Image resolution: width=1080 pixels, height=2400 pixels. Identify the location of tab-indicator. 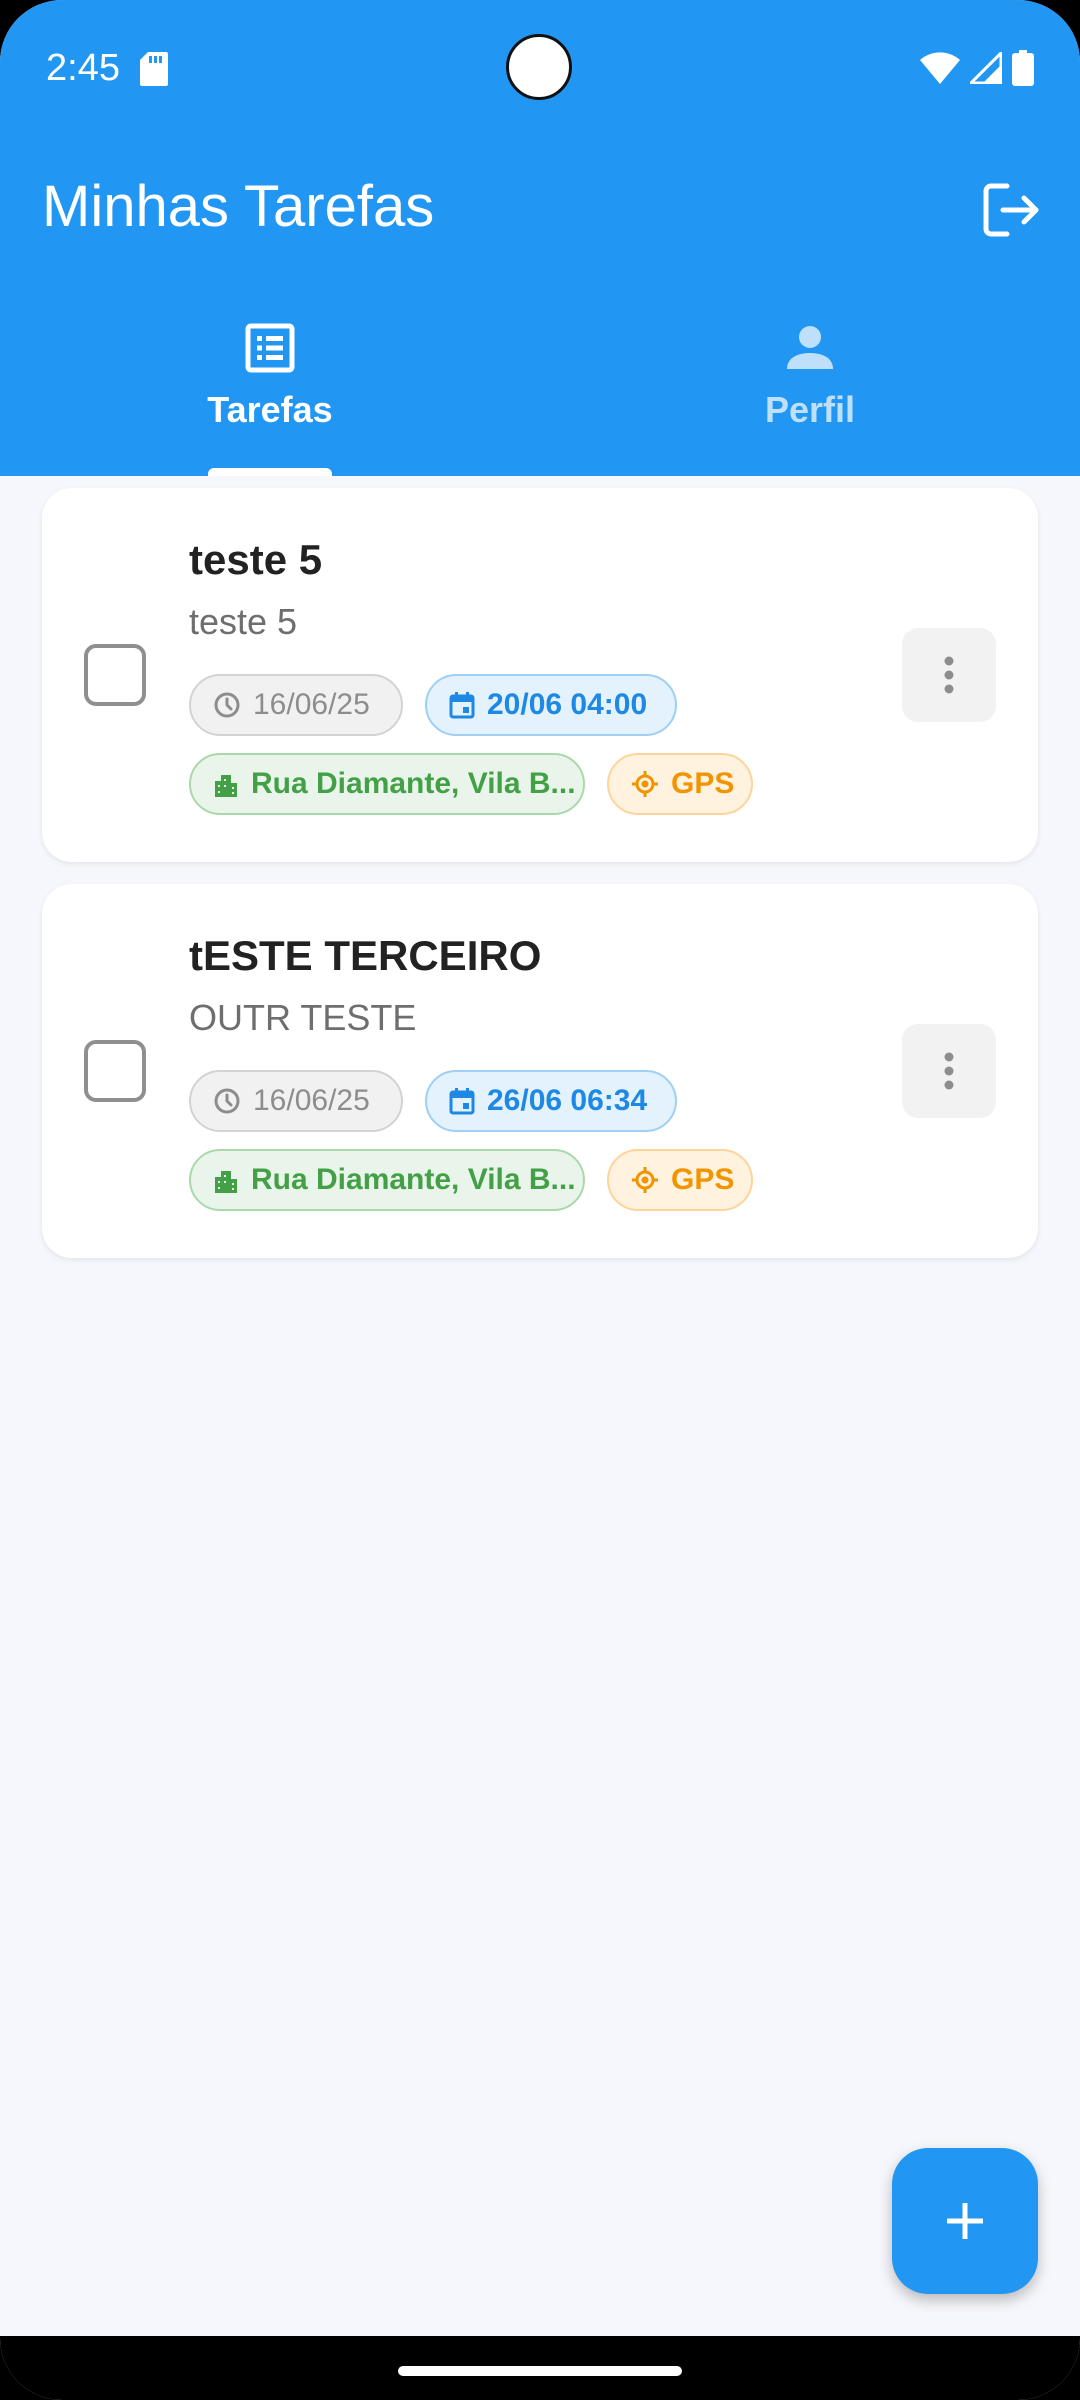
(270, 472).